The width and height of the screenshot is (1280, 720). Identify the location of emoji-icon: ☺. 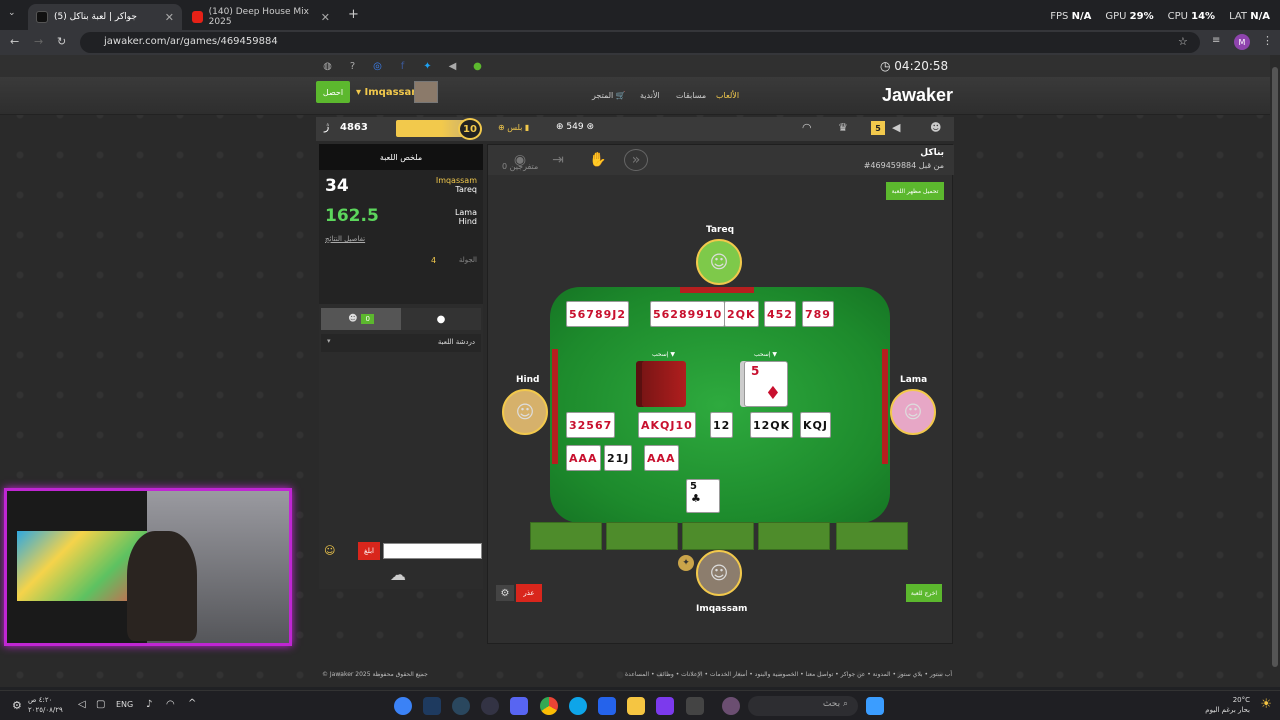
(329, 550).